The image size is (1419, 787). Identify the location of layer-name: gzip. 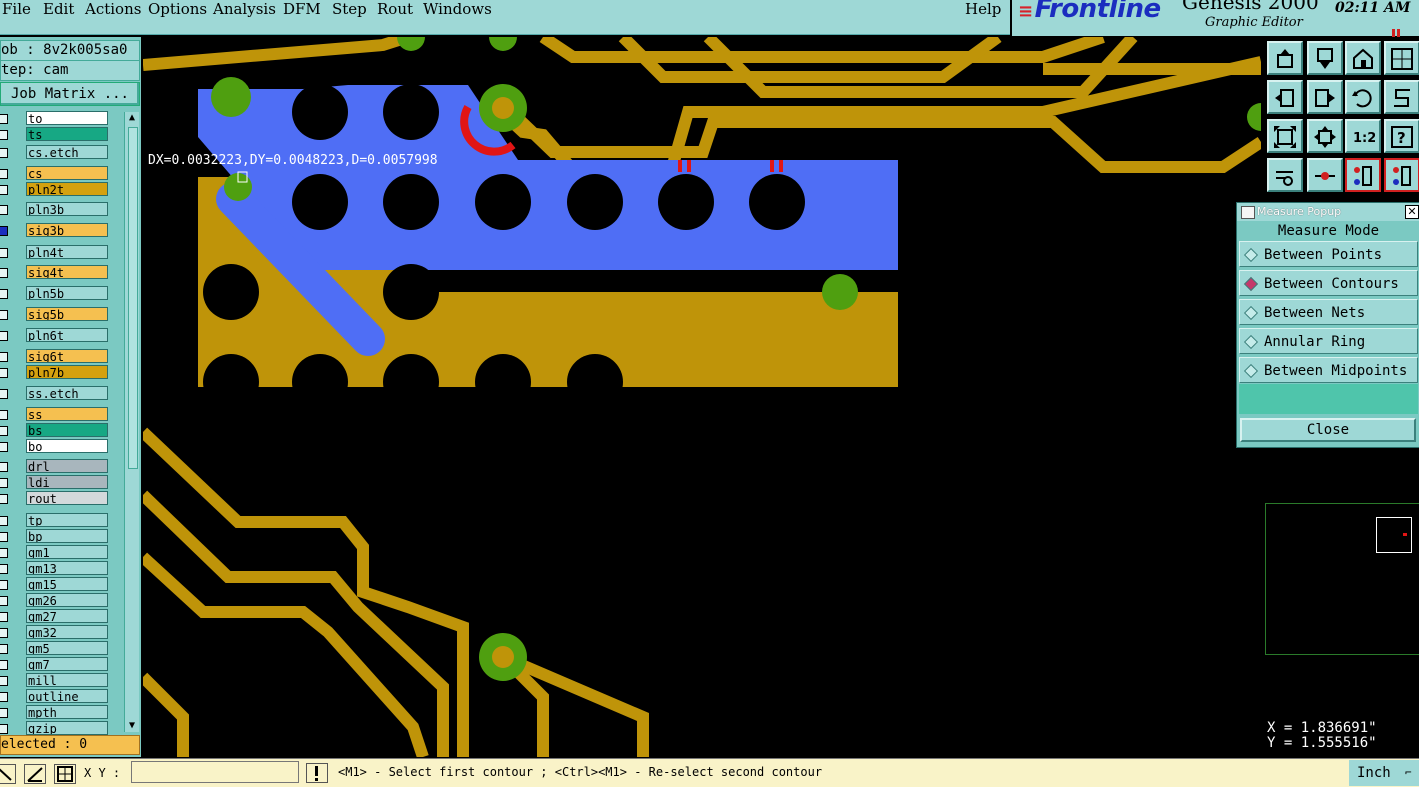
(67, 728).